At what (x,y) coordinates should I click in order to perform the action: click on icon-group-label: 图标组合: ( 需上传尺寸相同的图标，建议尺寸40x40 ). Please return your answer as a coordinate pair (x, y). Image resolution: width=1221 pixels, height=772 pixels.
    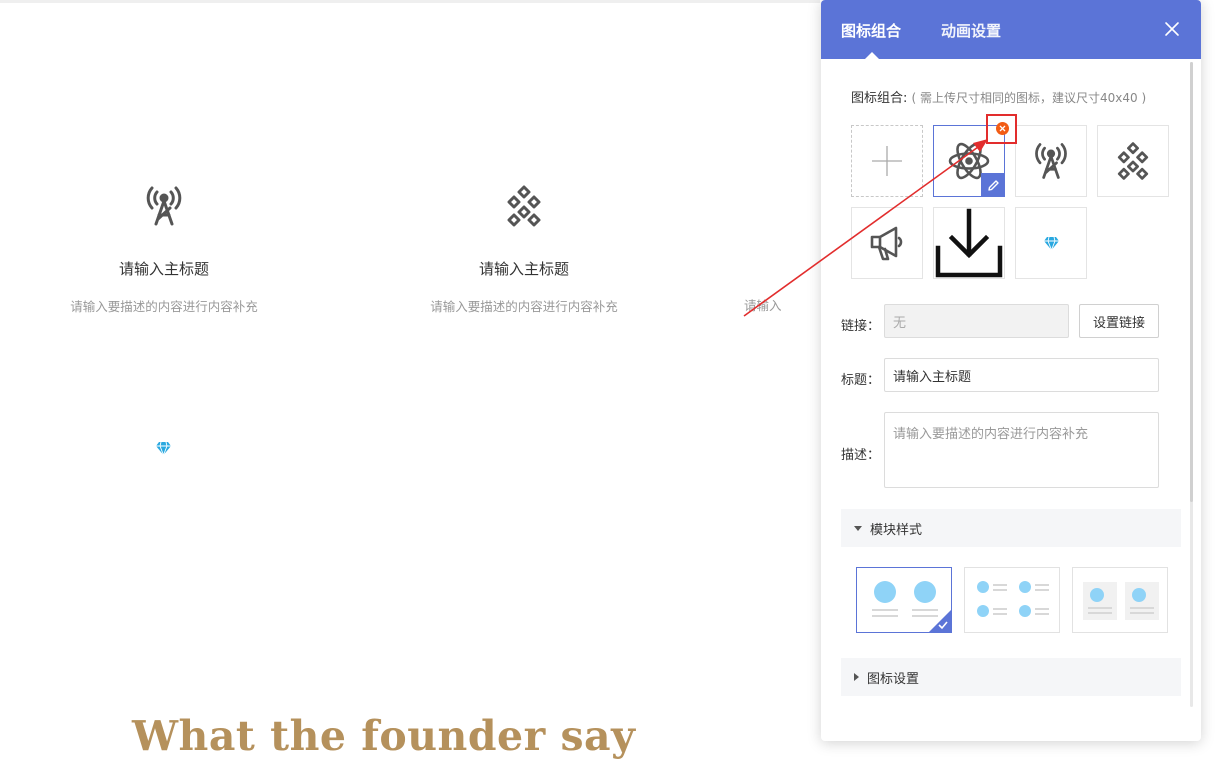
    Looking at the image, I should click on (998, 96).